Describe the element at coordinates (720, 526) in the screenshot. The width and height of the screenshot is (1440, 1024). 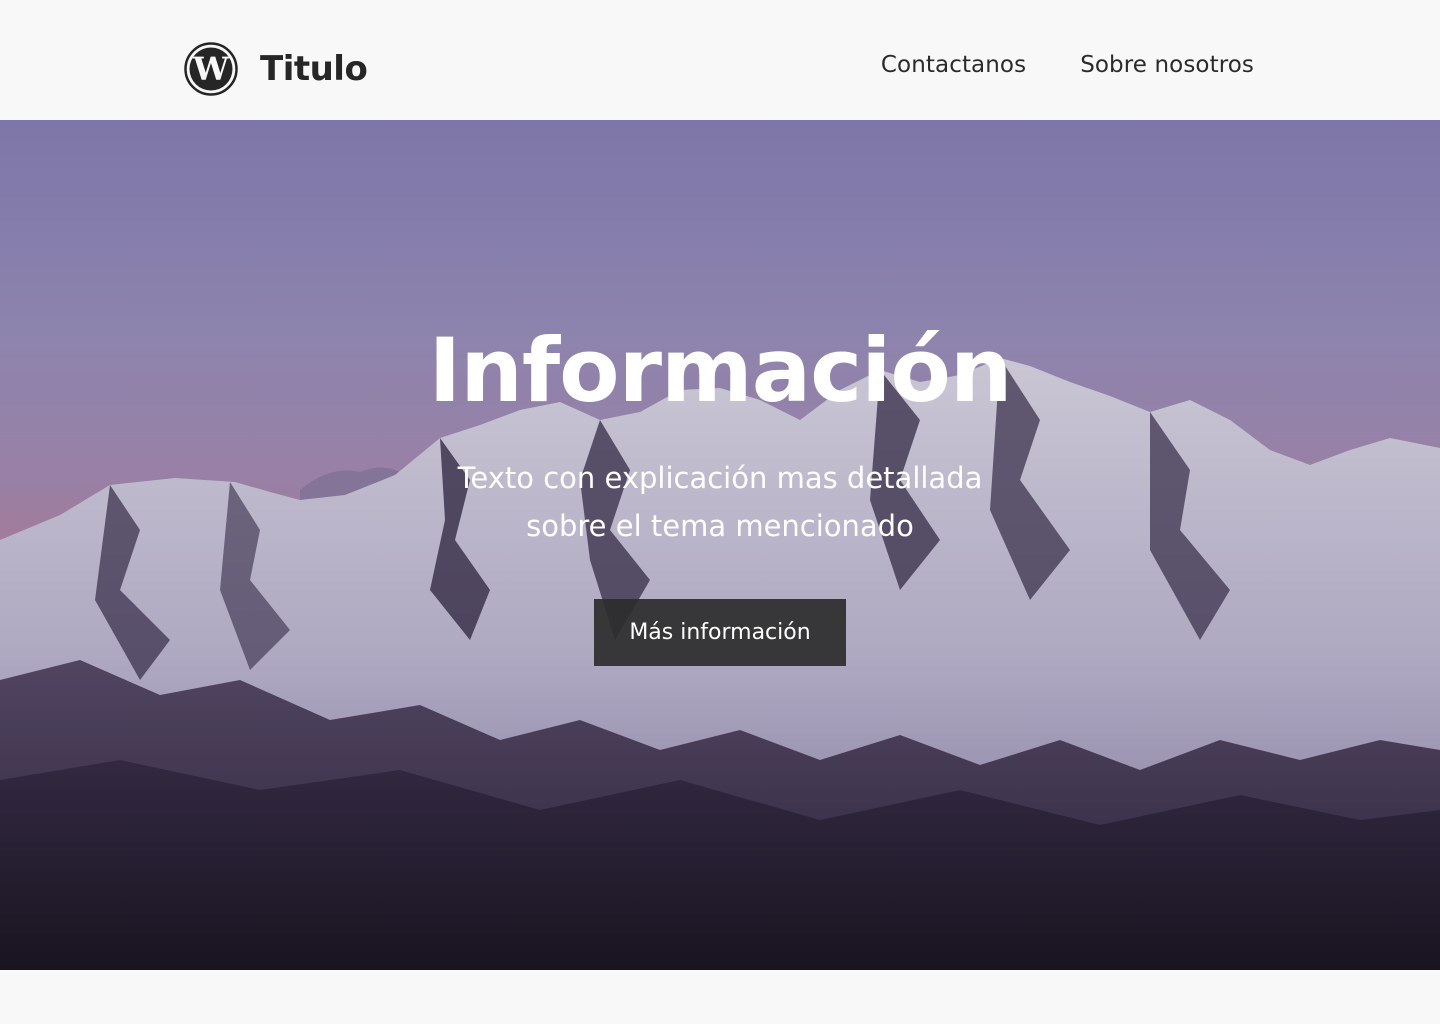
I see `hero-subtitle-line-2: sobre el tema mencionado` at that location.